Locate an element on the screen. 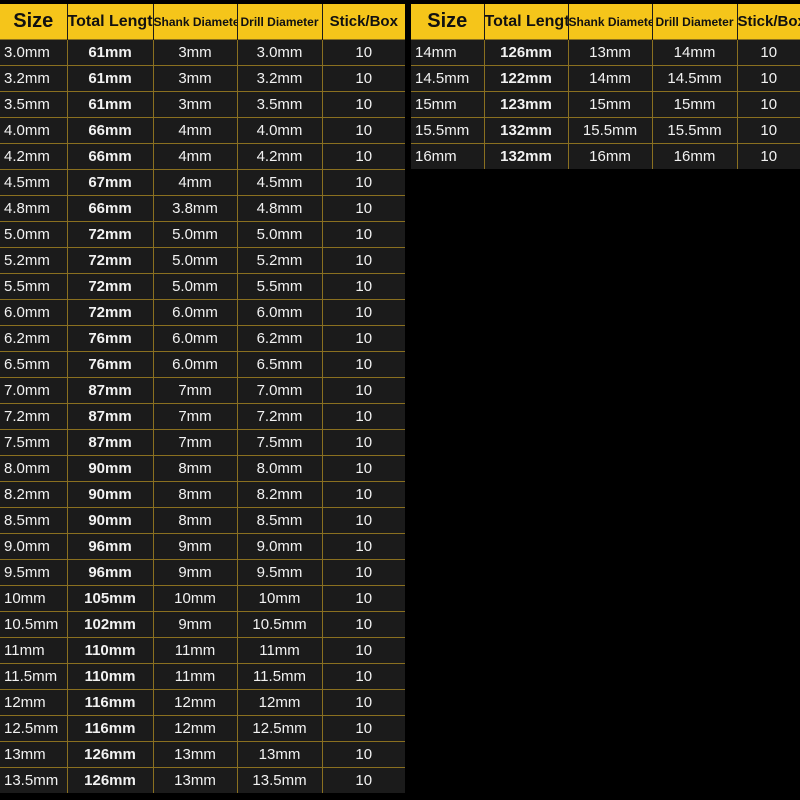 This screenshot has height=800, width=800. total-length-cell: 110mm is located at coordinates (110, 650).